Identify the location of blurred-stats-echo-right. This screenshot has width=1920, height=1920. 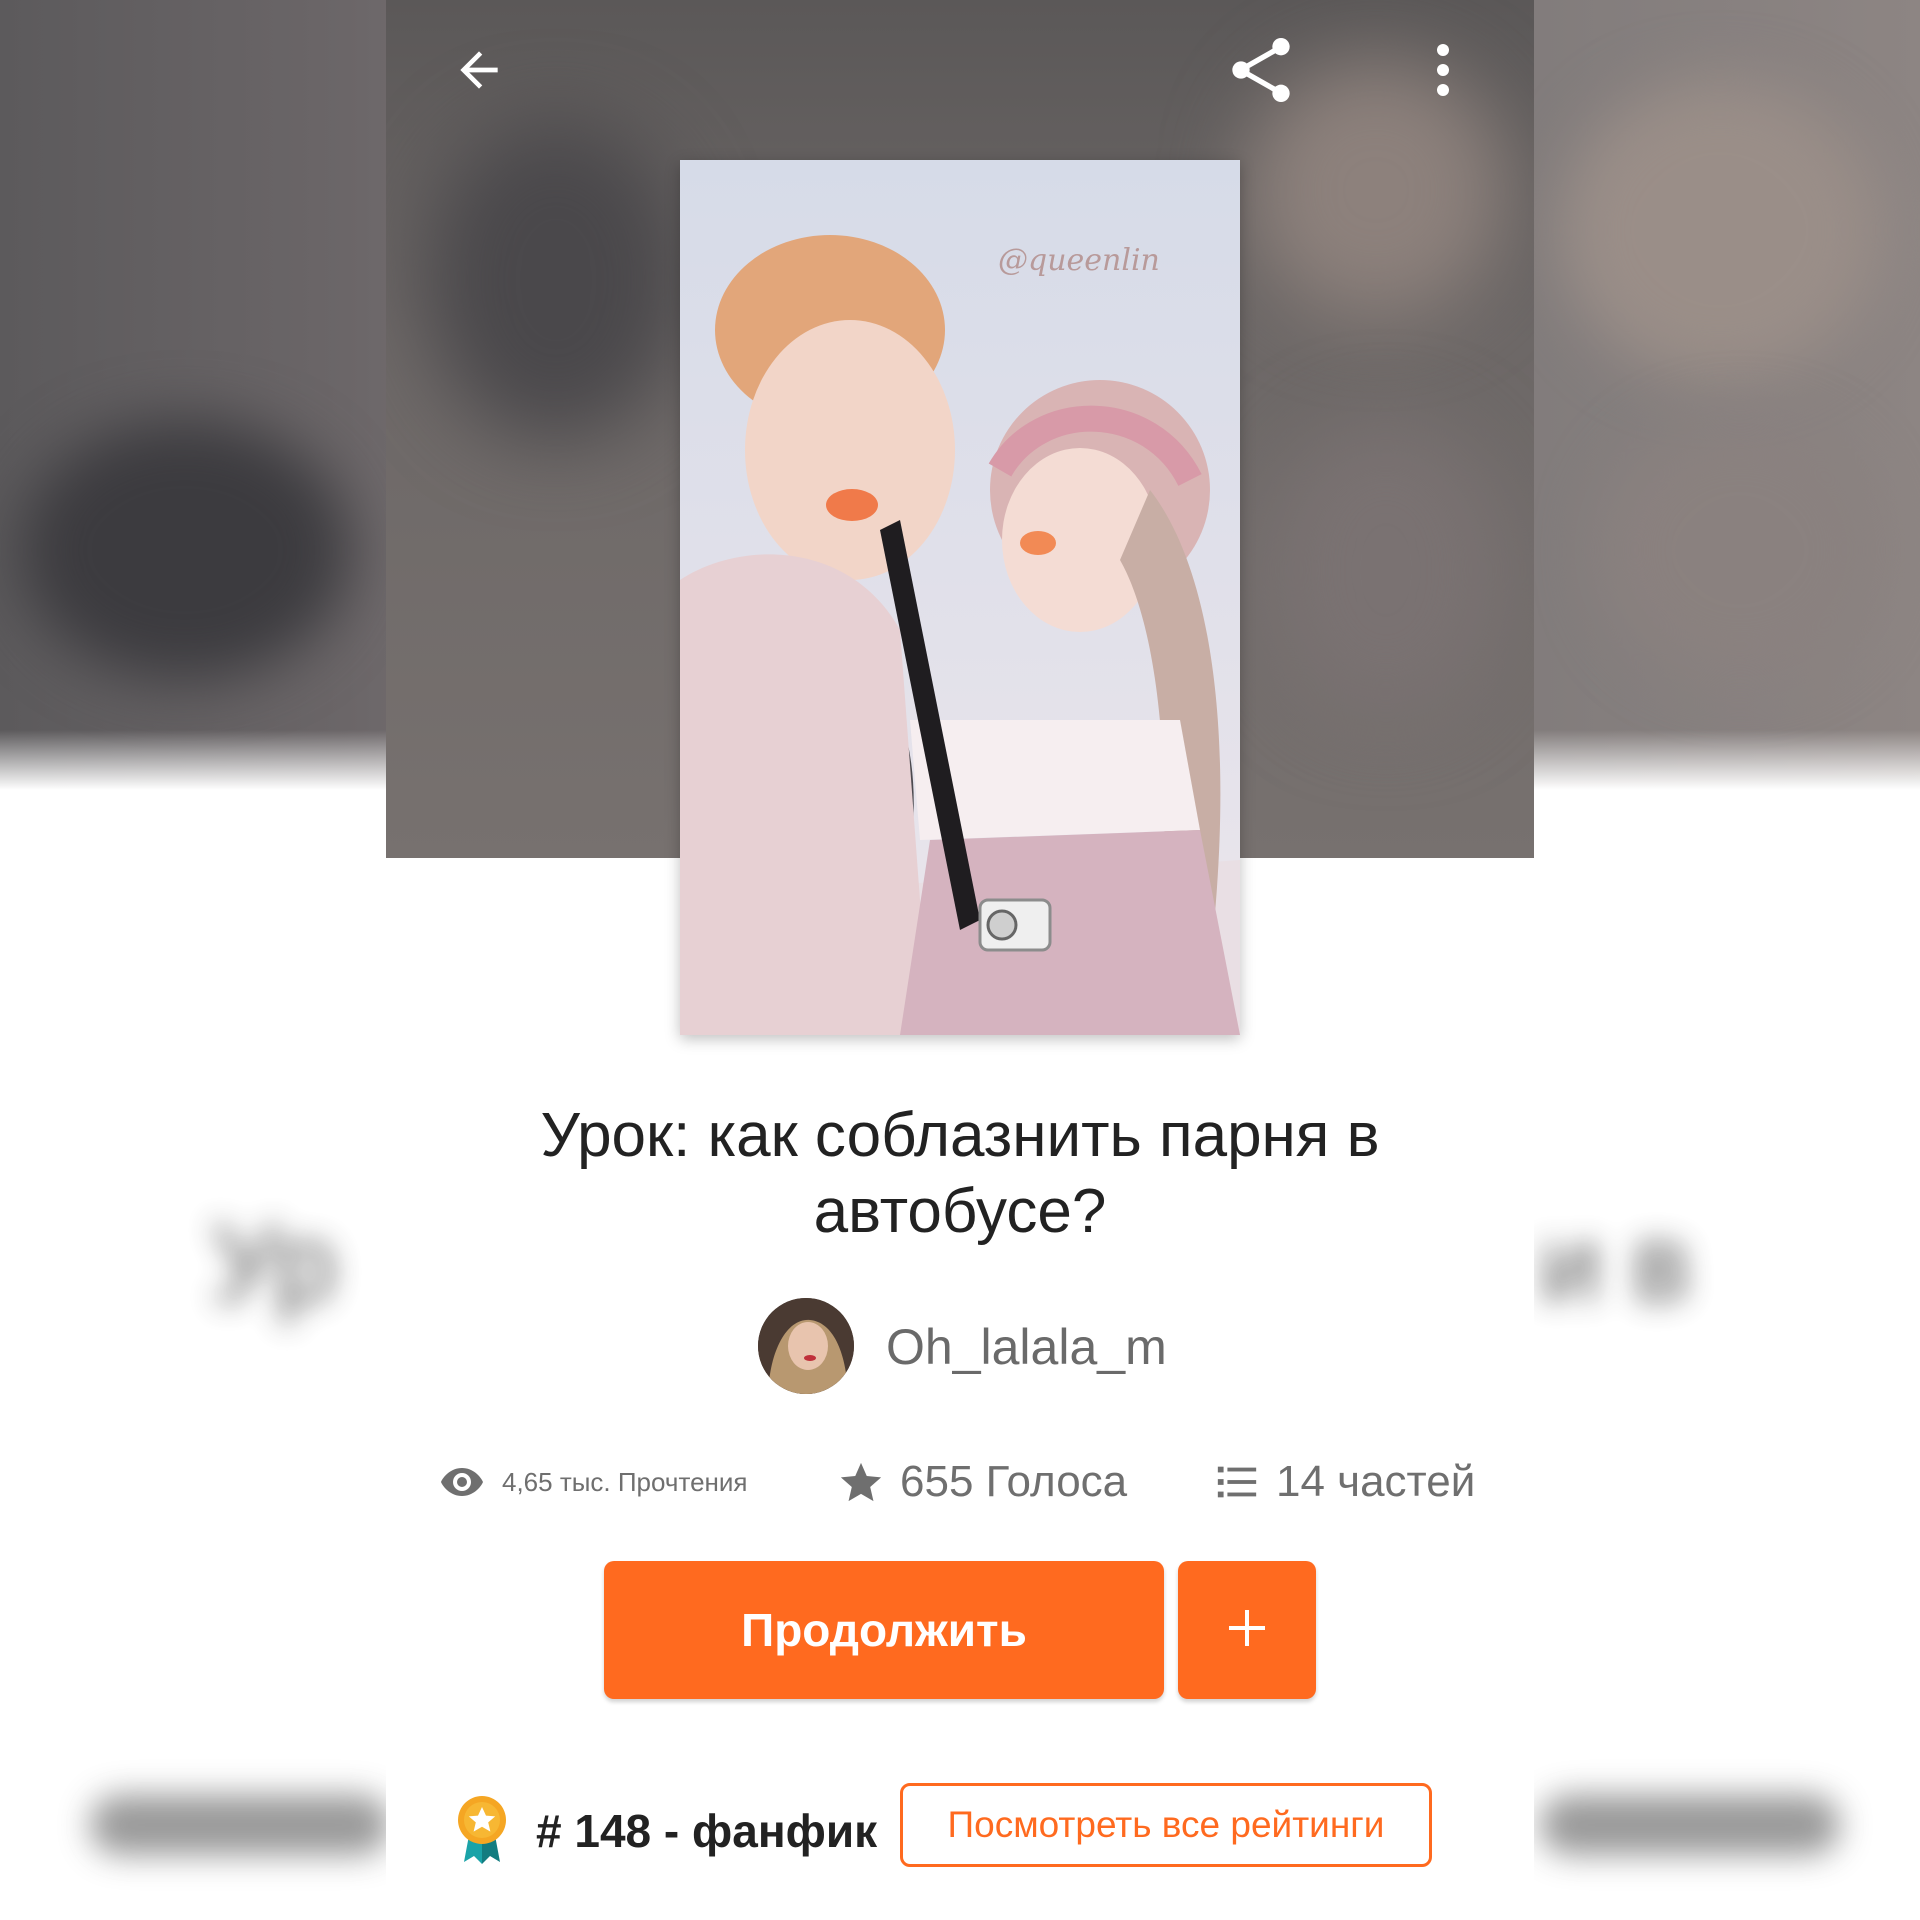
(1690, 1825).